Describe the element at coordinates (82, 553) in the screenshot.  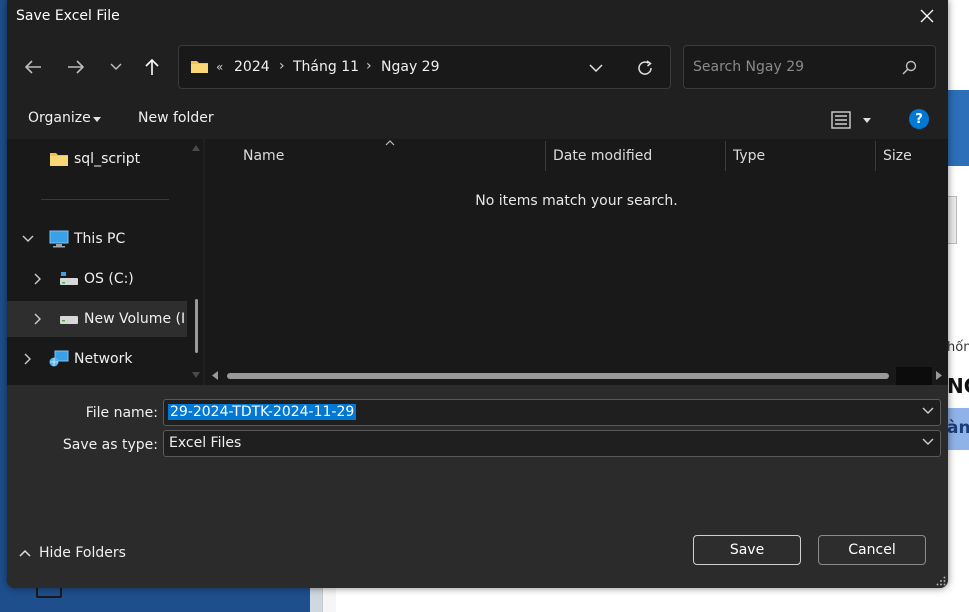
I see `hide-folders-label: Hide Folders` at that location.